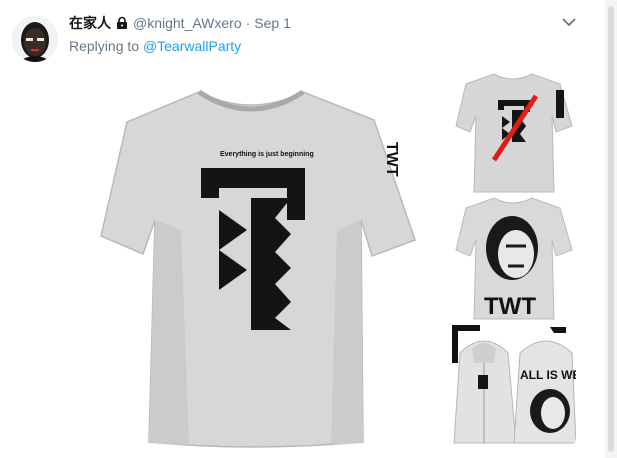  I want to click on tweet-header: 在家人 @knight_AWxero · Sep 1, so click(180, 23).